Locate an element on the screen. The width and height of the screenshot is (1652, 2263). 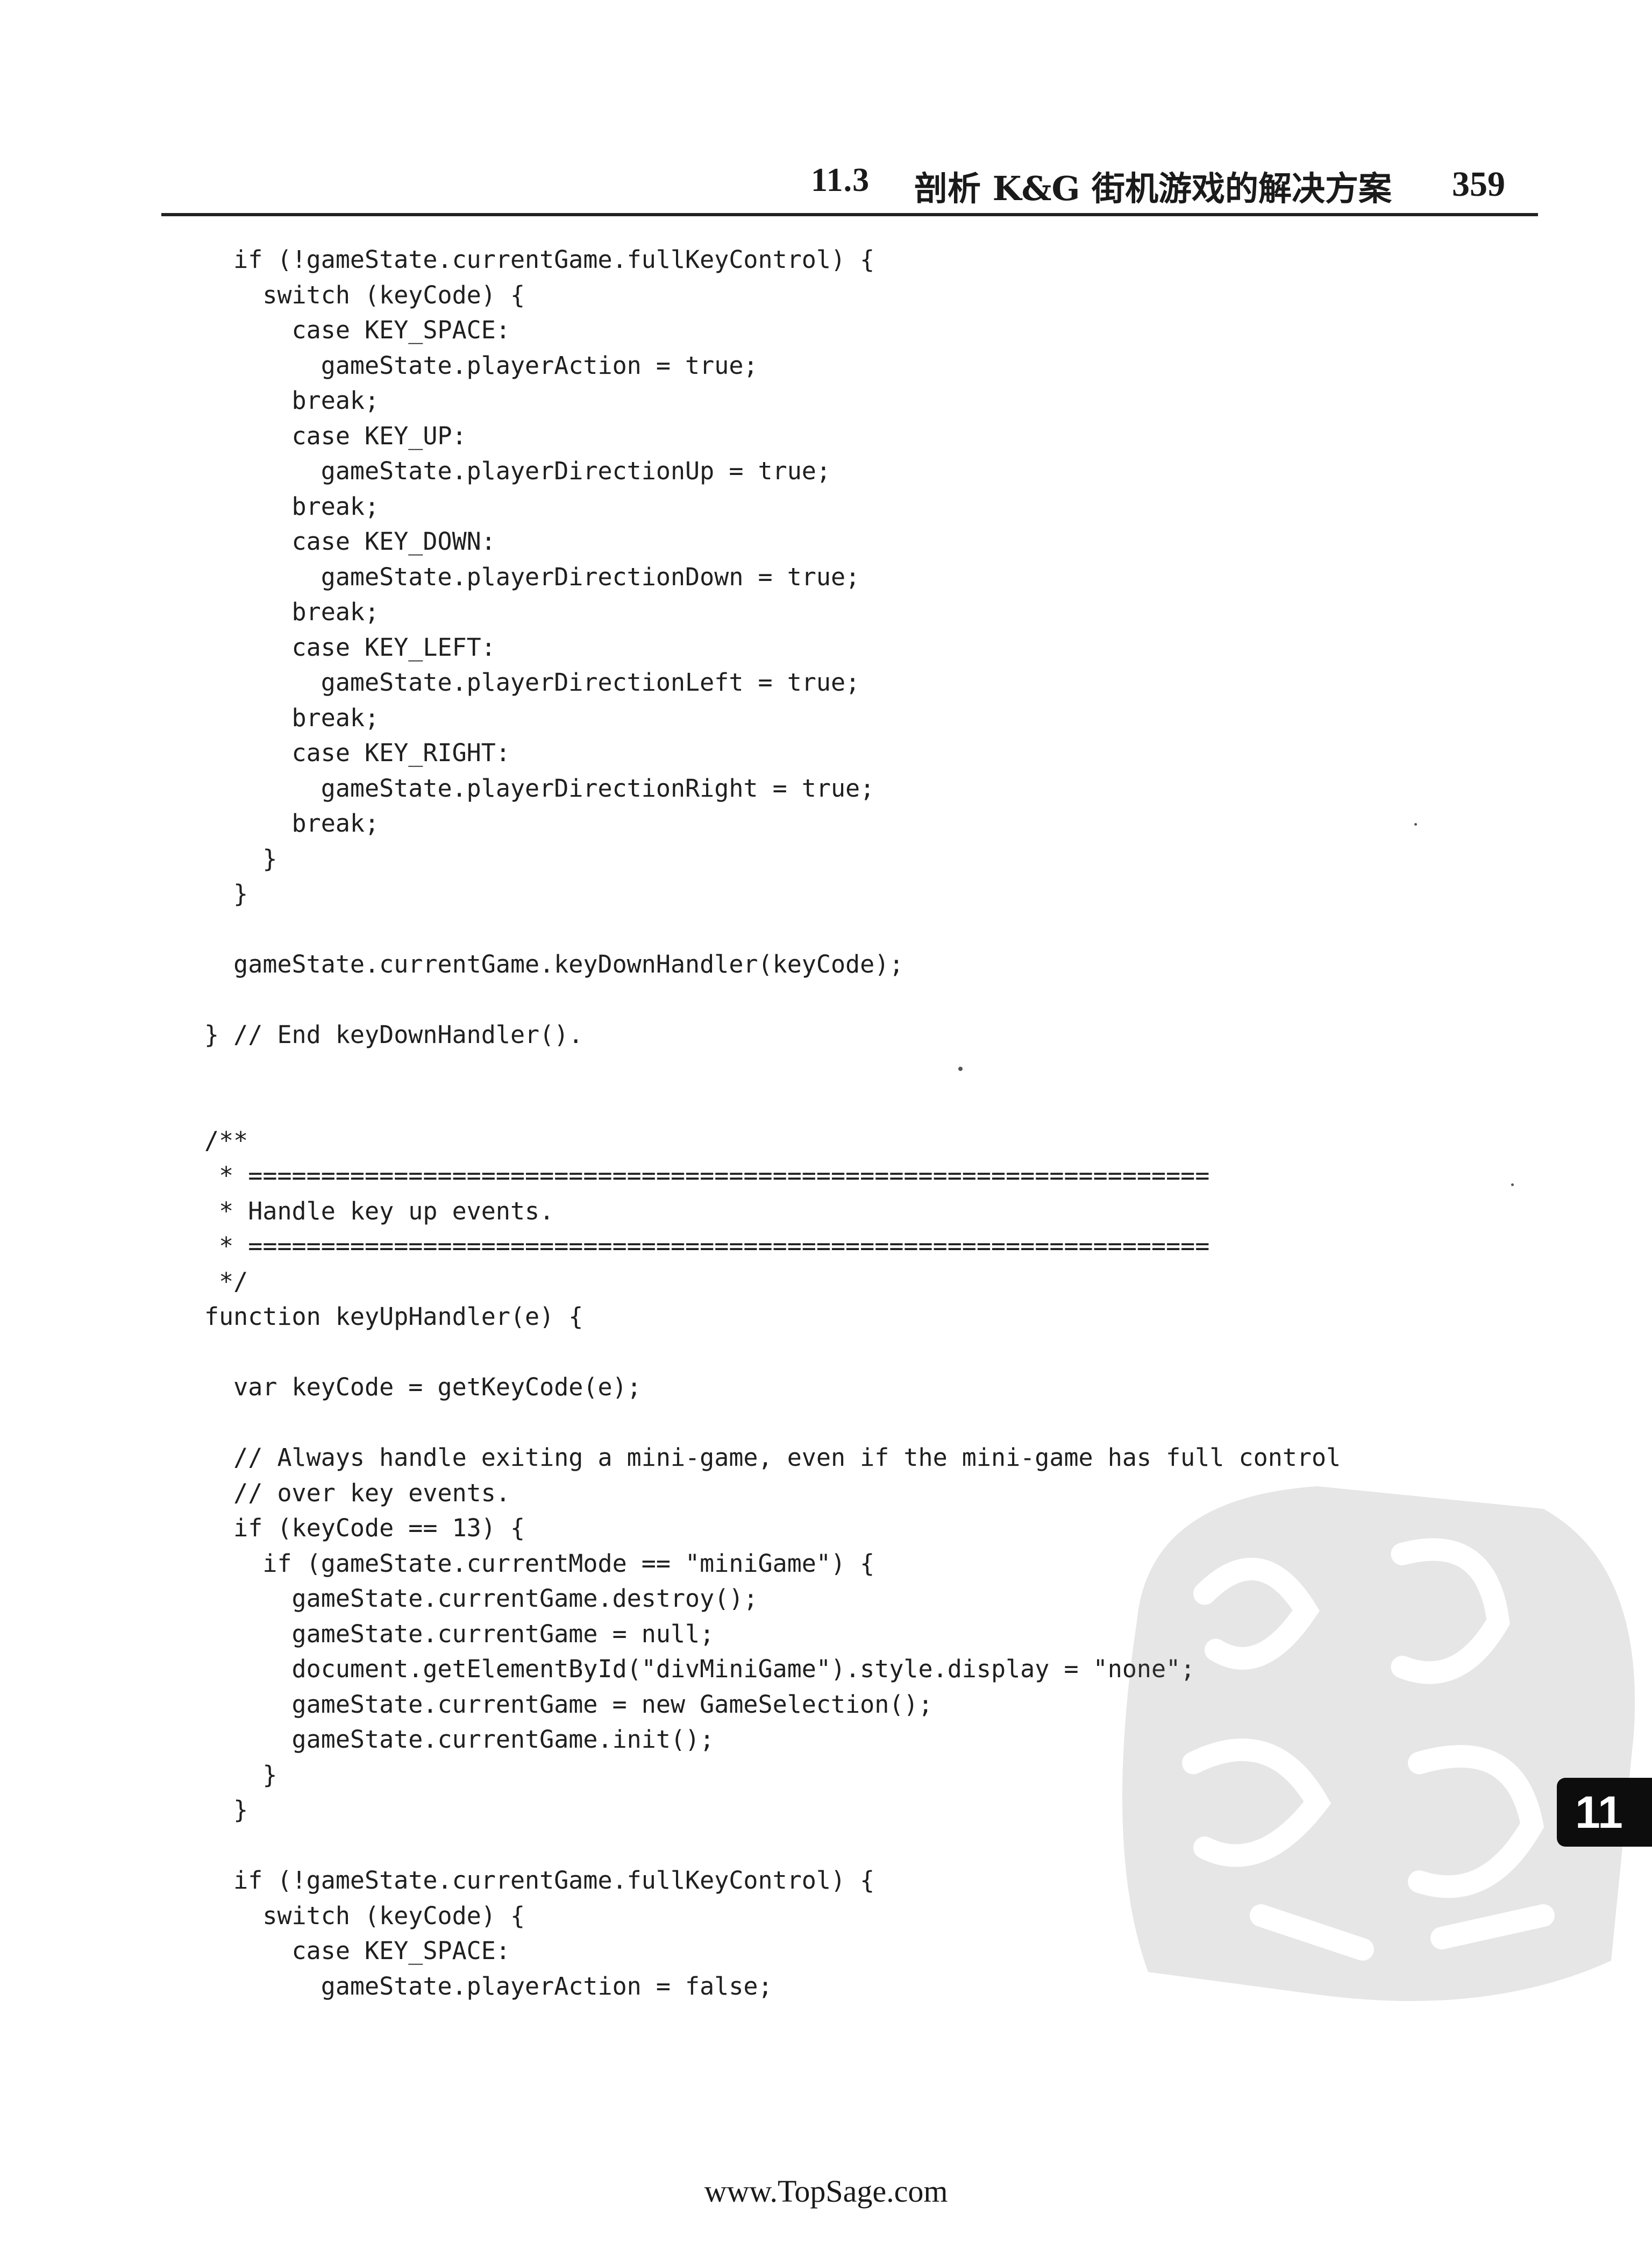
running-header: 11.3 剖析 K&G 街机游戏的解决方案 359 is located at coordinates (826, 113).